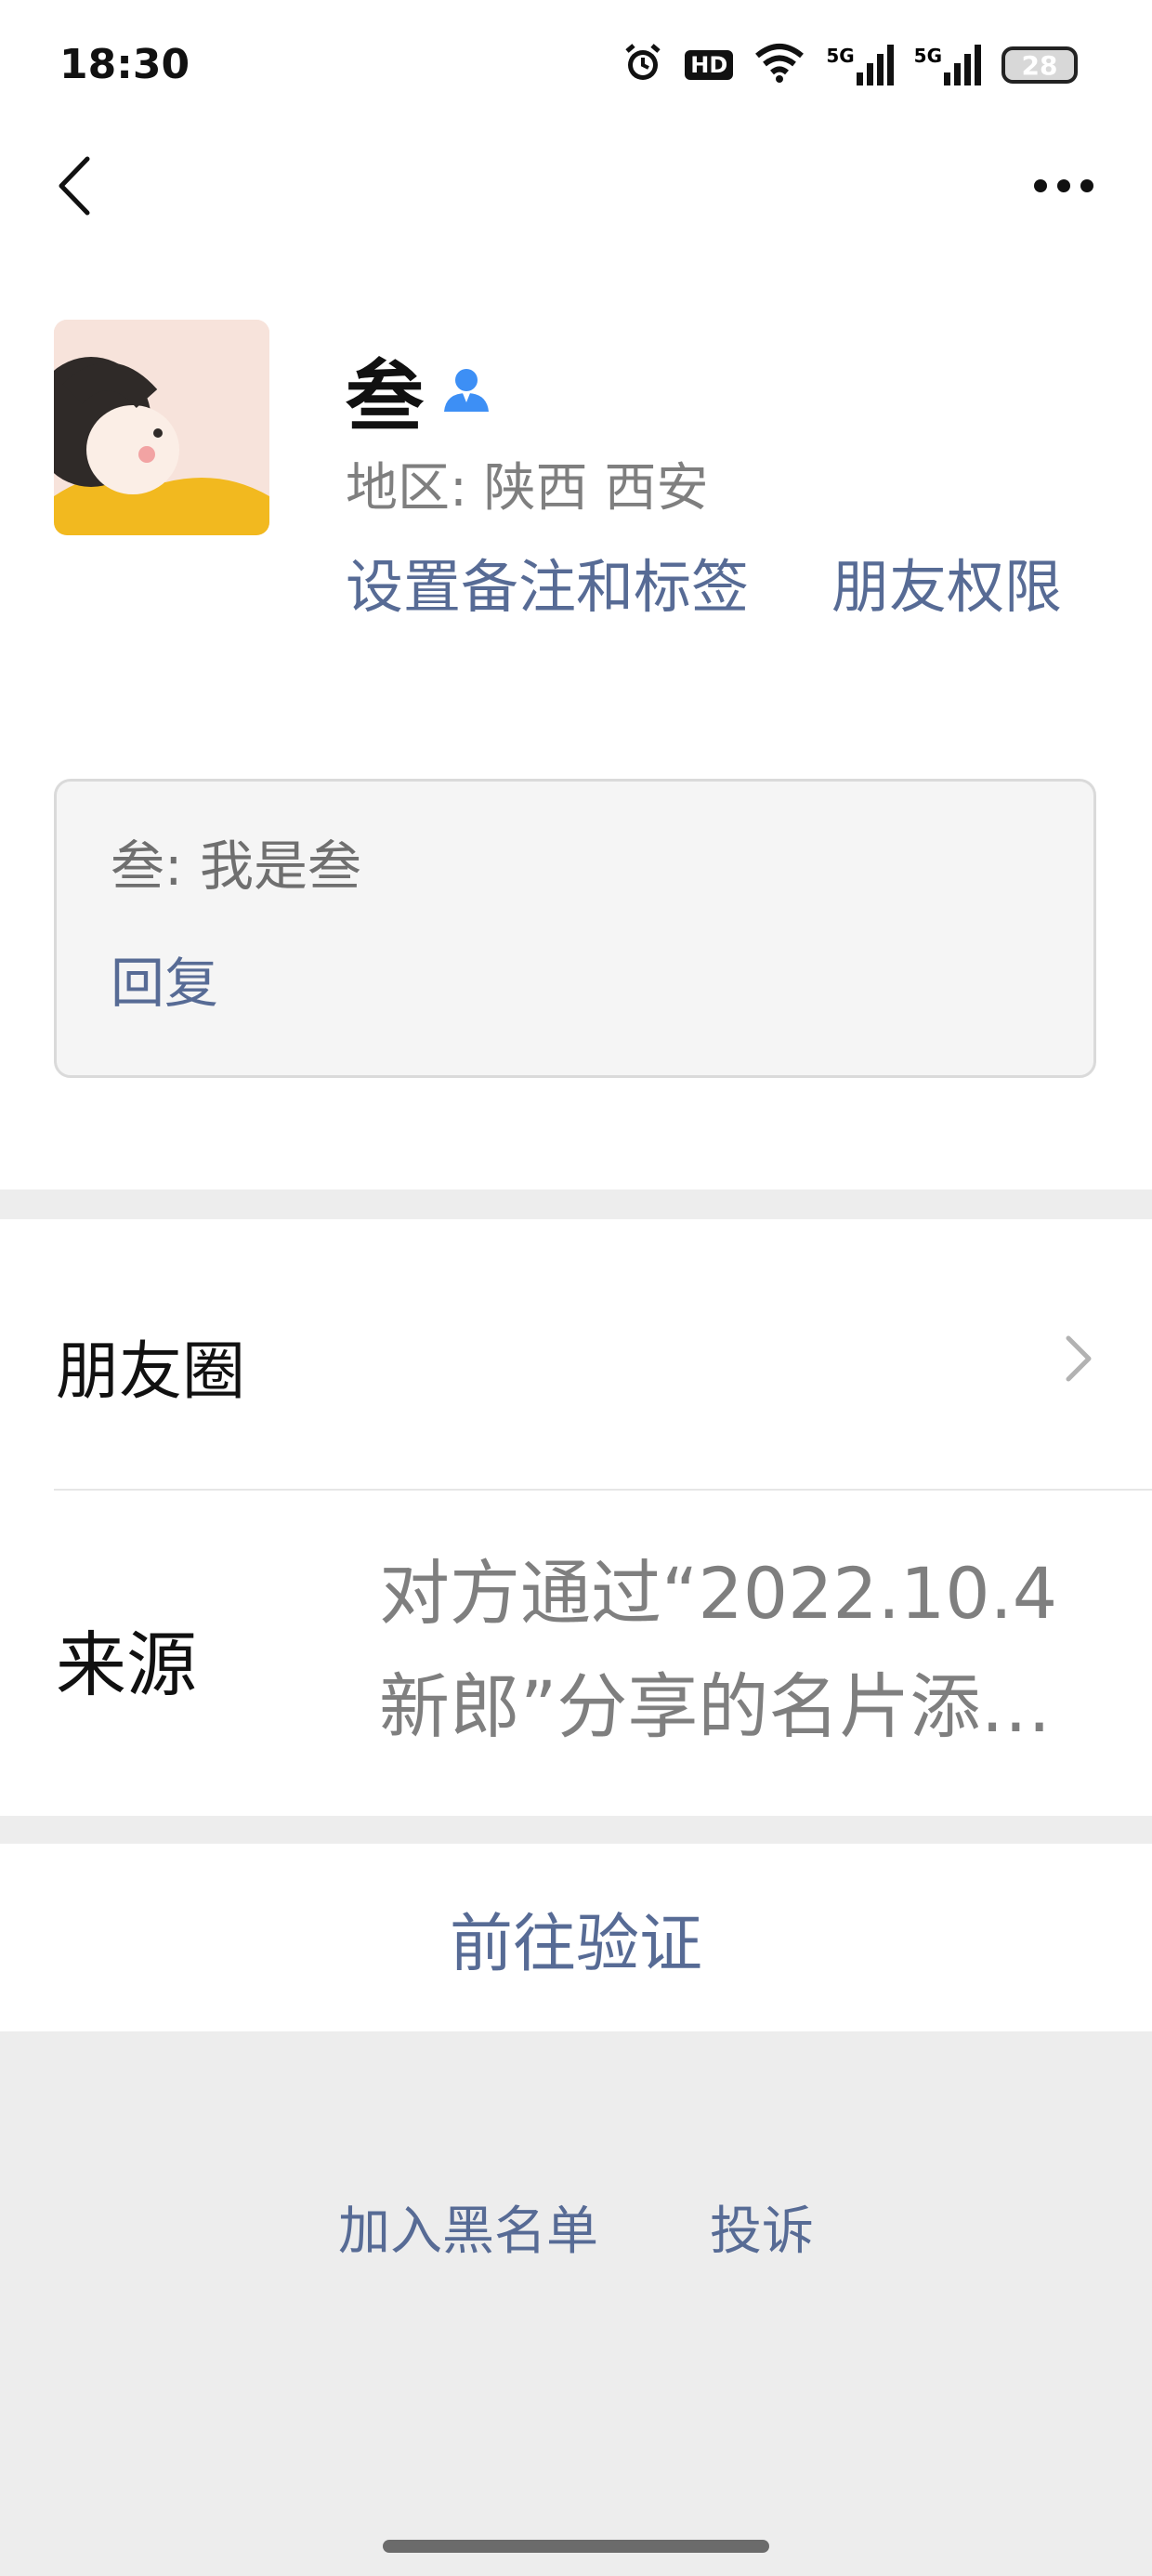 The image size is (1152, 2576). Describe the element at coordinates (564, 587) in the screenshot. I see `set-remark-link: 设置备注和标签` at that location.